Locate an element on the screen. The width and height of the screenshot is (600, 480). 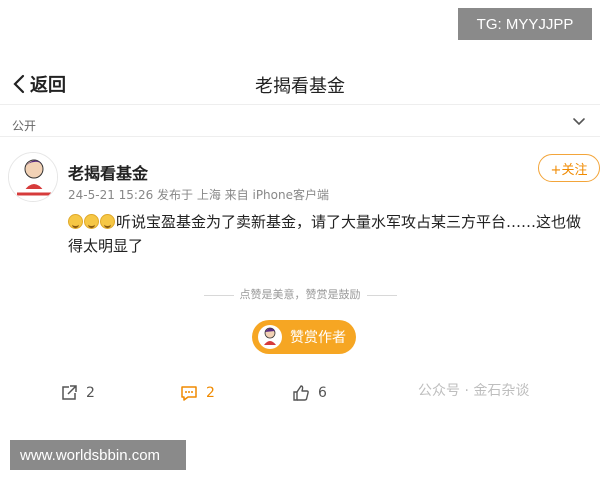
reward-author-button: 赞赏作者 is located at coordinates (304, 337).